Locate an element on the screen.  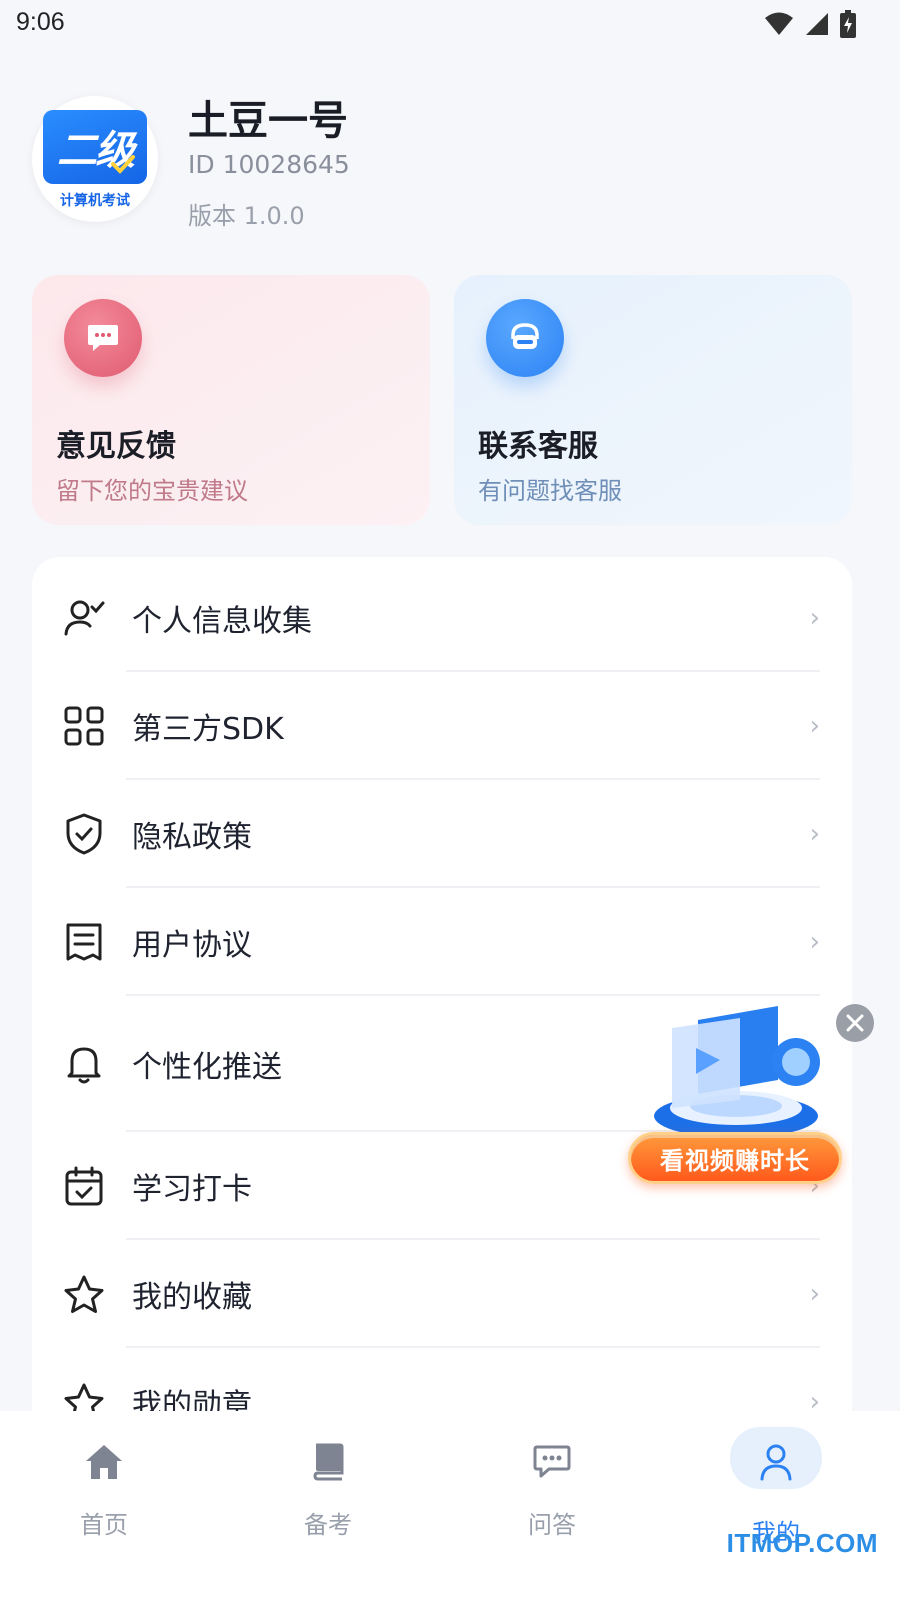
promo-close-button is located at coordinates (855, 1023).